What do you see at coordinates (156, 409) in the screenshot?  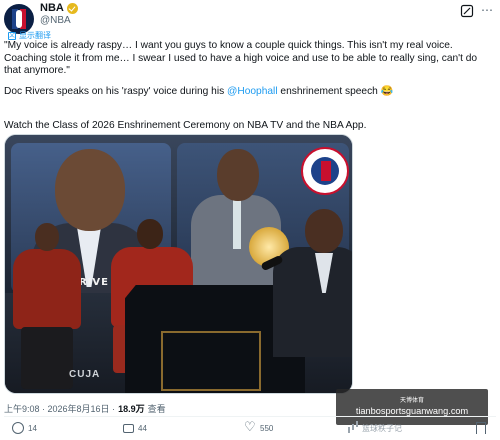 I see `views-label: 查看` at bounding box center [156, 409].